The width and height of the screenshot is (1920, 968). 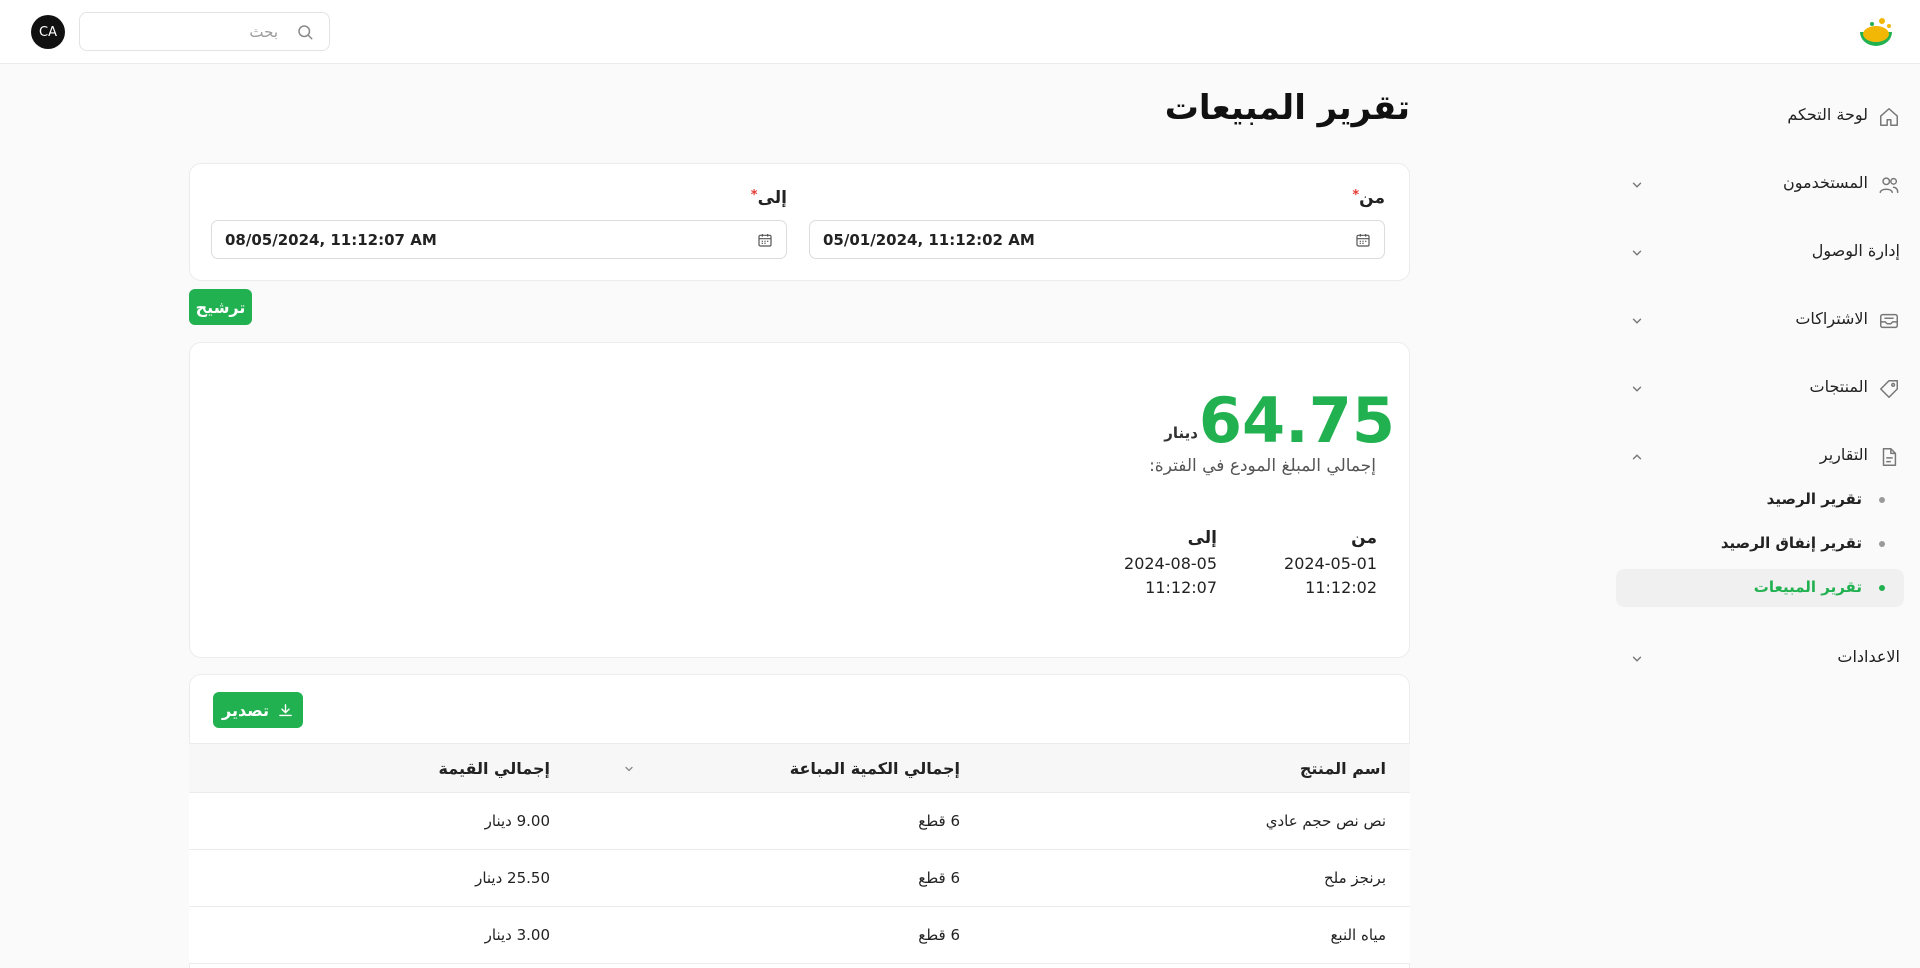 What do you see at coordinates (1262, 466) in the screenshot?
I see `period-total-label: إجمالي المبلغ المودع في الفترة:` at bounding box center [1262, 466].